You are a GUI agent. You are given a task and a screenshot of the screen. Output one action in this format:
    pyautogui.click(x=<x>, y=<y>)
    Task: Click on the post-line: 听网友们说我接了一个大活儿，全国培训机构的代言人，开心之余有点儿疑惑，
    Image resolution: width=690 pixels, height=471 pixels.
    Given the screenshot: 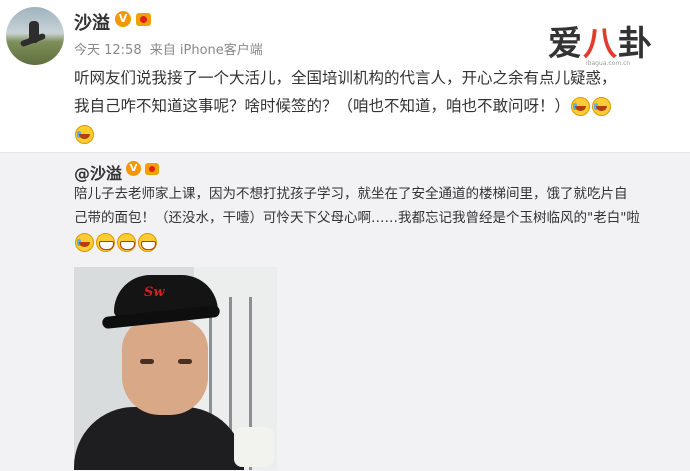 What is the action you would take?
    pyautogui.click(x=374, y=78)
    